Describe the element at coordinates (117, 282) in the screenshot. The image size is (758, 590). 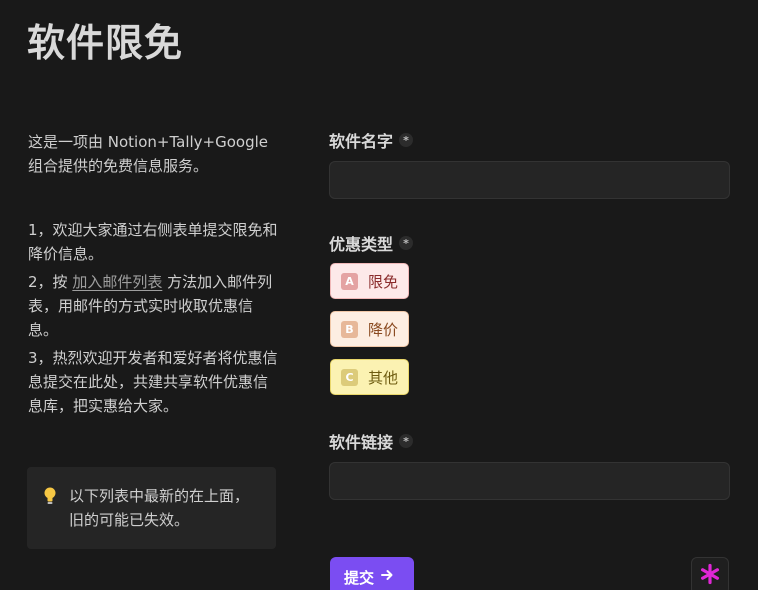
I see `mailing-list-link: 加入邮件列表` at that location.